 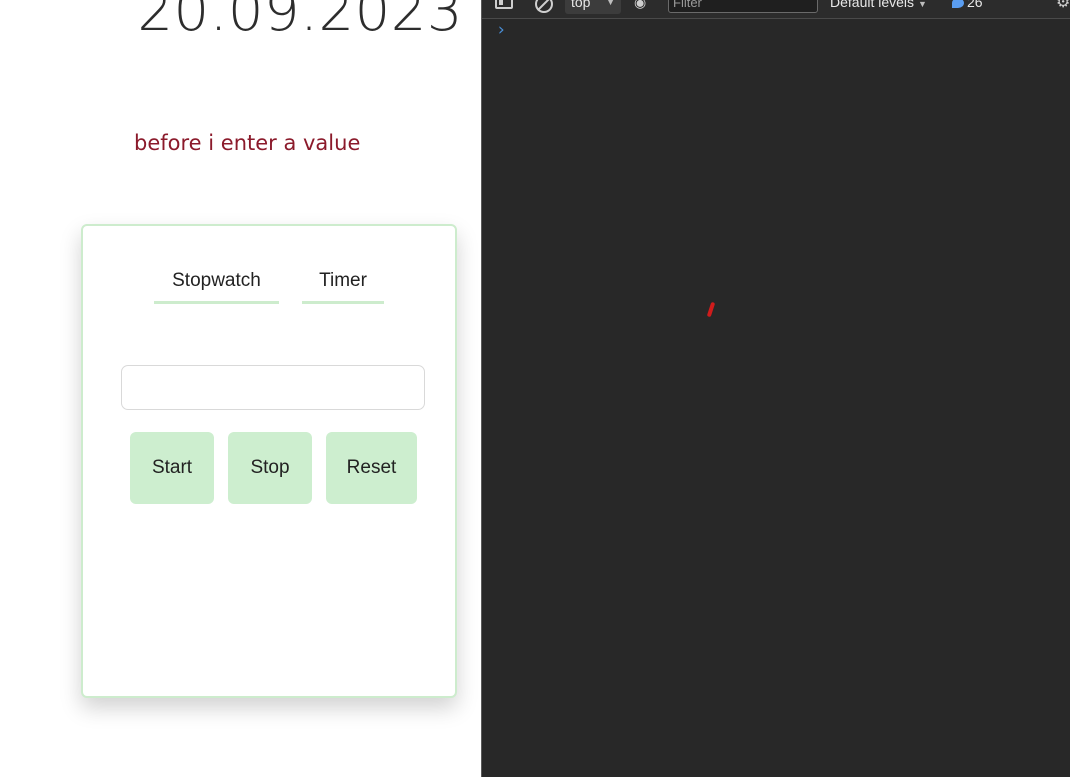 What do you see at coordinates (872, 5) in the screenshot?
I see `levels-label: Default levels` at bounding box center [872, 5].